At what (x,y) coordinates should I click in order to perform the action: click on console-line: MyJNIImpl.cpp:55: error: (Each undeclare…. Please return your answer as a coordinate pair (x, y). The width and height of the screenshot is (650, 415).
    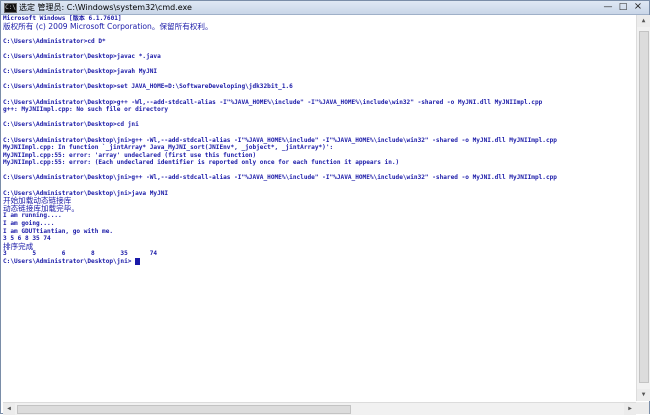
    Looking at the image, I should click on (201, 163).